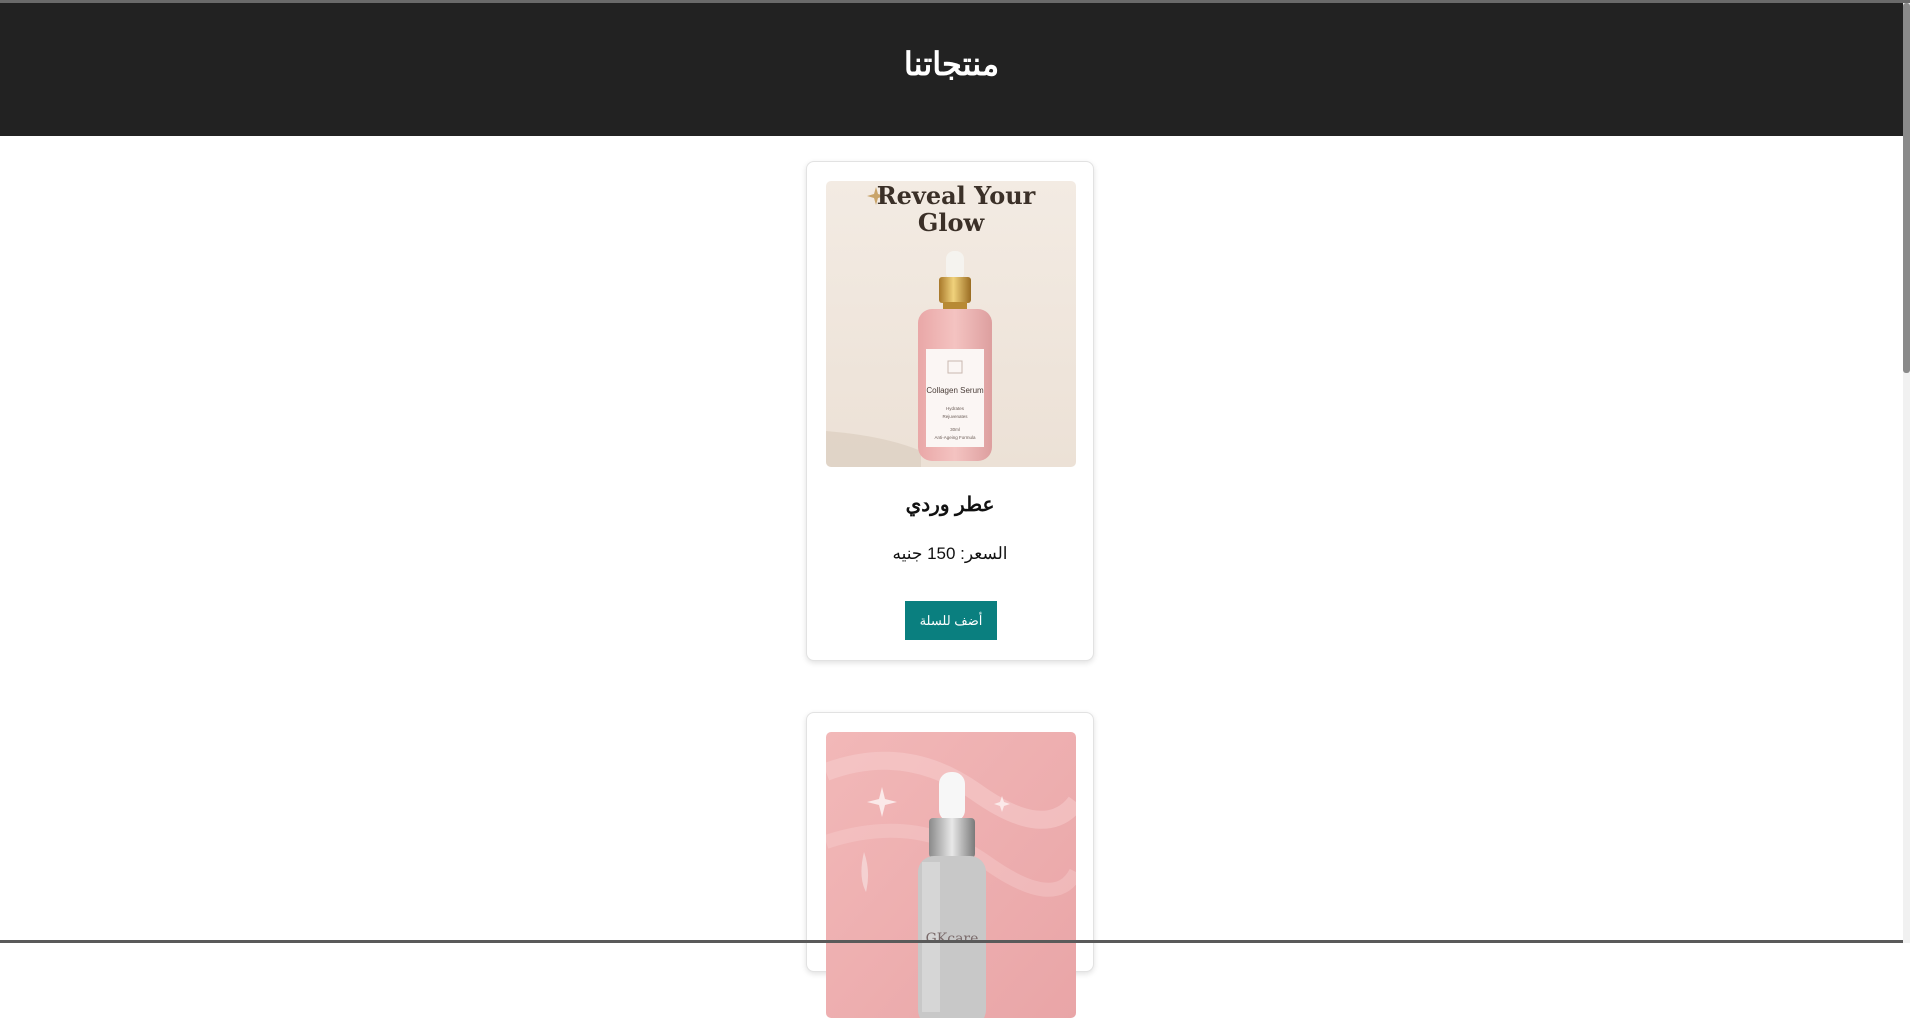 This screenshot has width=1910, height=1018. What do you see at coordinates (951, 620) in the screenshot?
I see `add-to-cart-button: أضف للسلة` at bounding box center [951, 620].